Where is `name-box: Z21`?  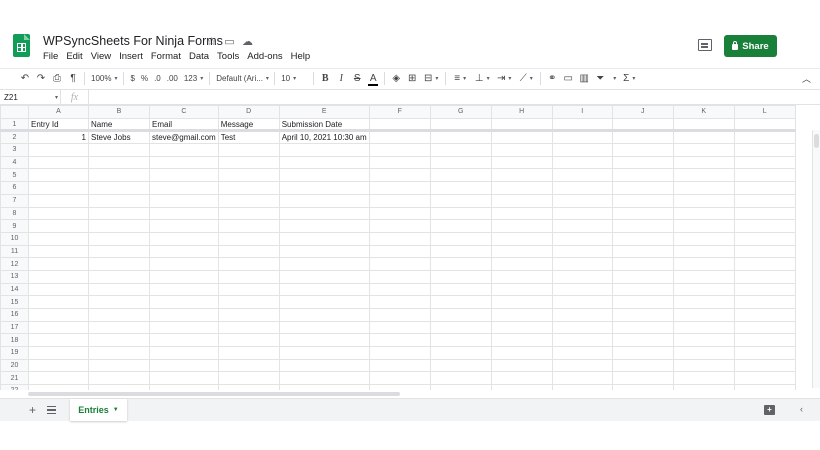 name-box: Z21 is located at coordinates (30, 97).